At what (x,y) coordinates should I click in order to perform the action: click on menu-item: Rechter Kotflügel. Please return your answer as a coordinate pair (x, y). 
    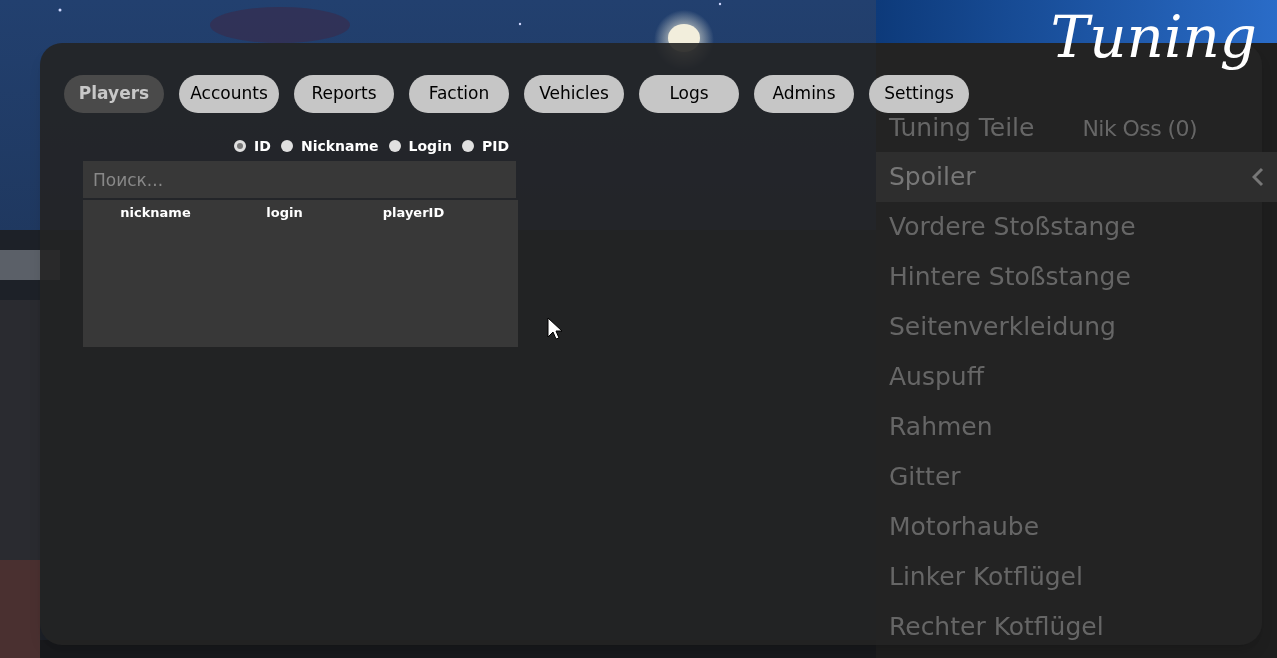
    Looking at the image, I should click on (1076, 627).